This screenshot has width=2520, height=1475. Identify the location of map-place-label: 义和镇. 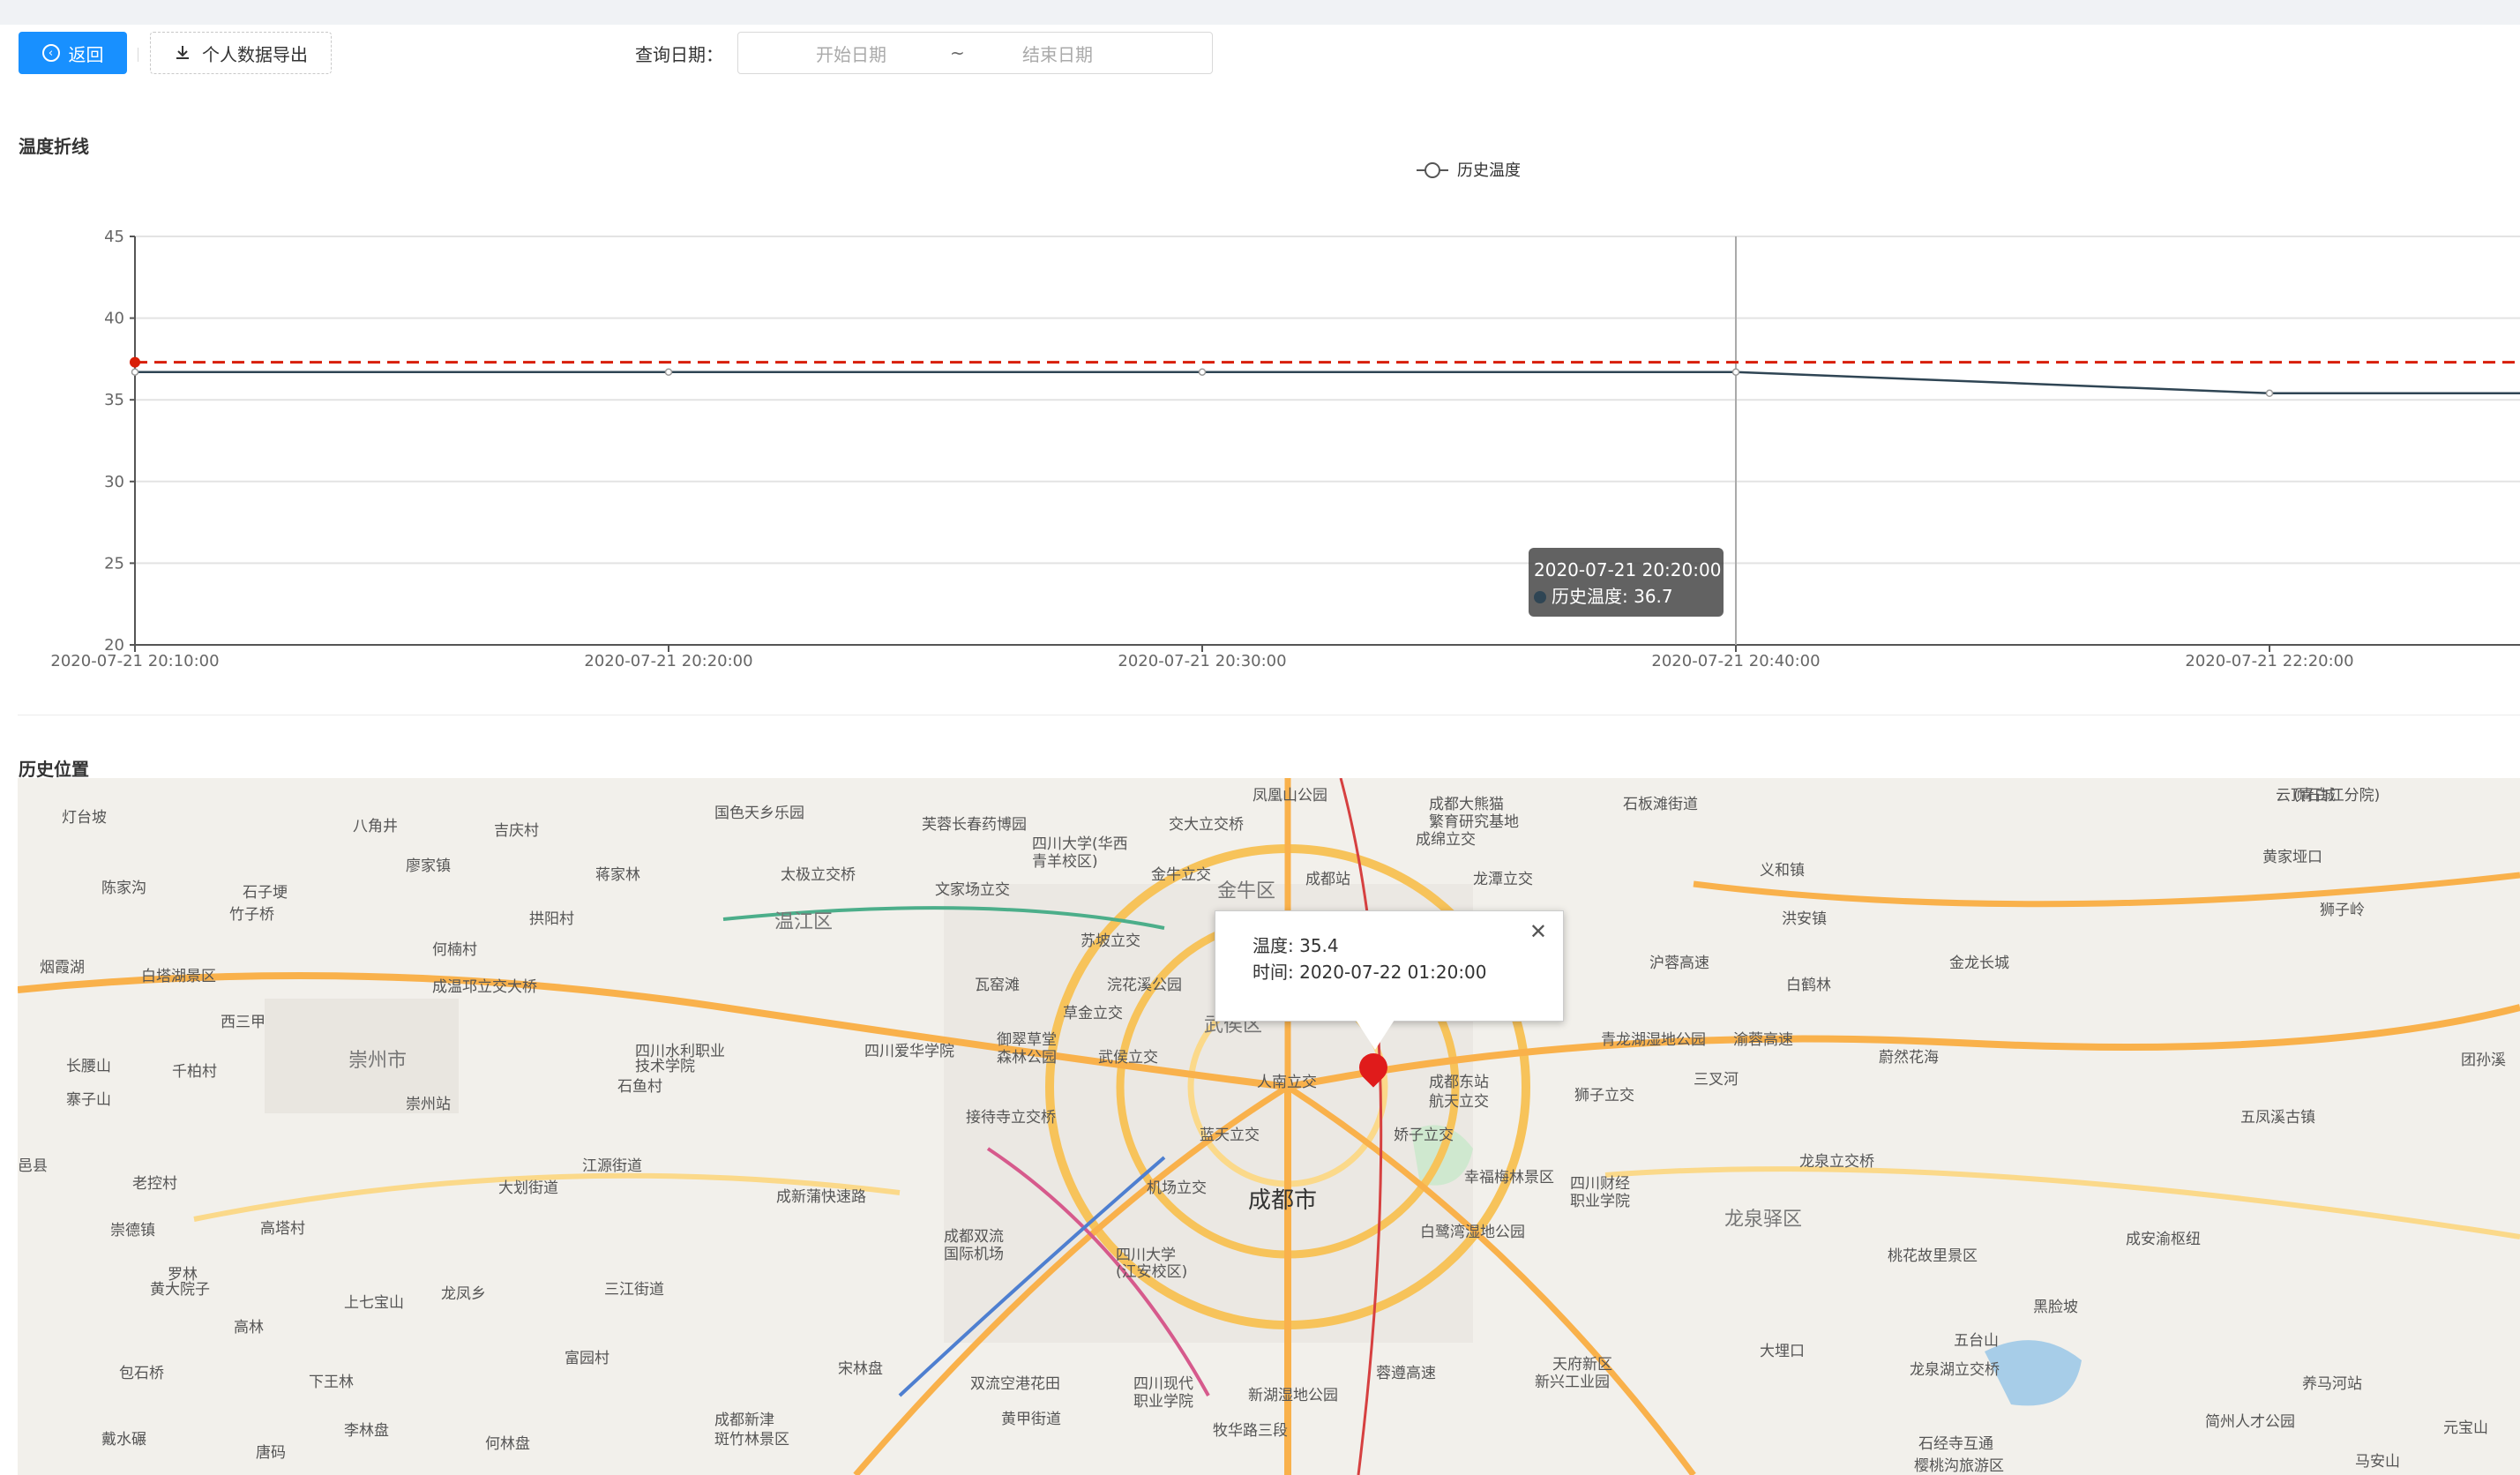
(1782, 871).